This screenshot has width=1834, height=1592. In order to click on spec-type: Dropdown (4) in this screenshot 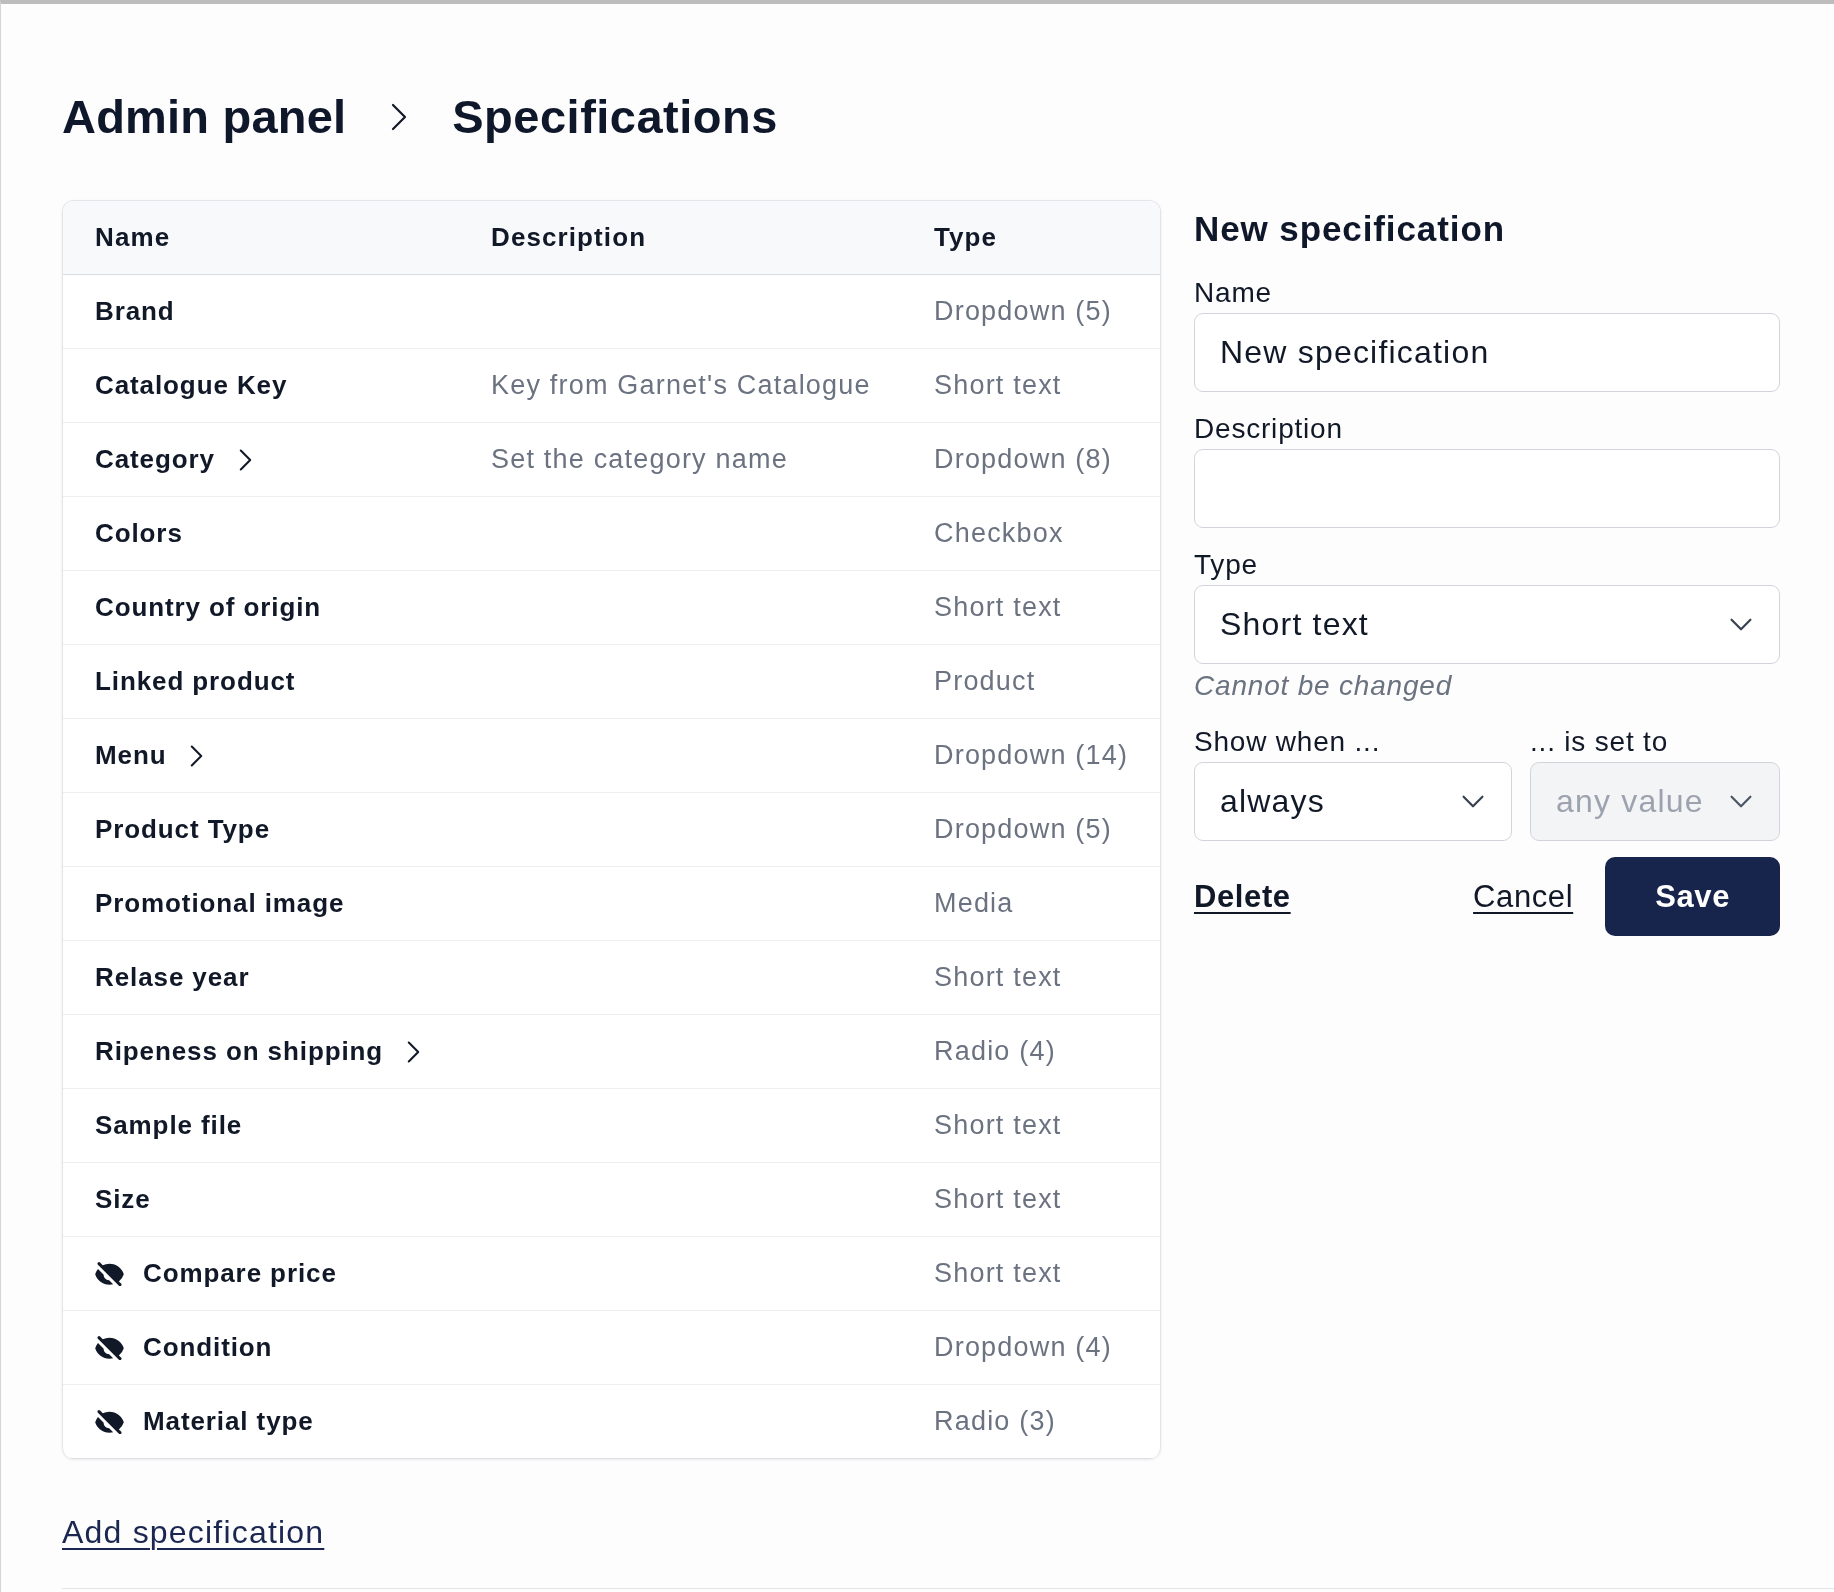, I will do `click(1023, 1347)`.